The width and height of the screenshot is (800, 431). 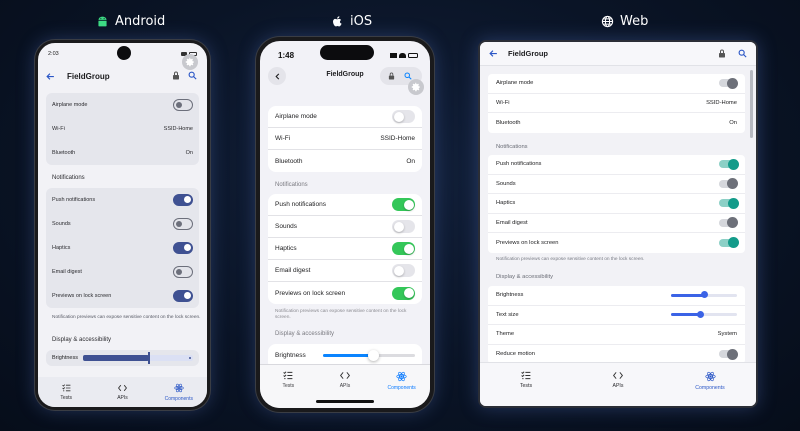 I want to click on nav-item-apis: APIs, so click(x=122, y=392).